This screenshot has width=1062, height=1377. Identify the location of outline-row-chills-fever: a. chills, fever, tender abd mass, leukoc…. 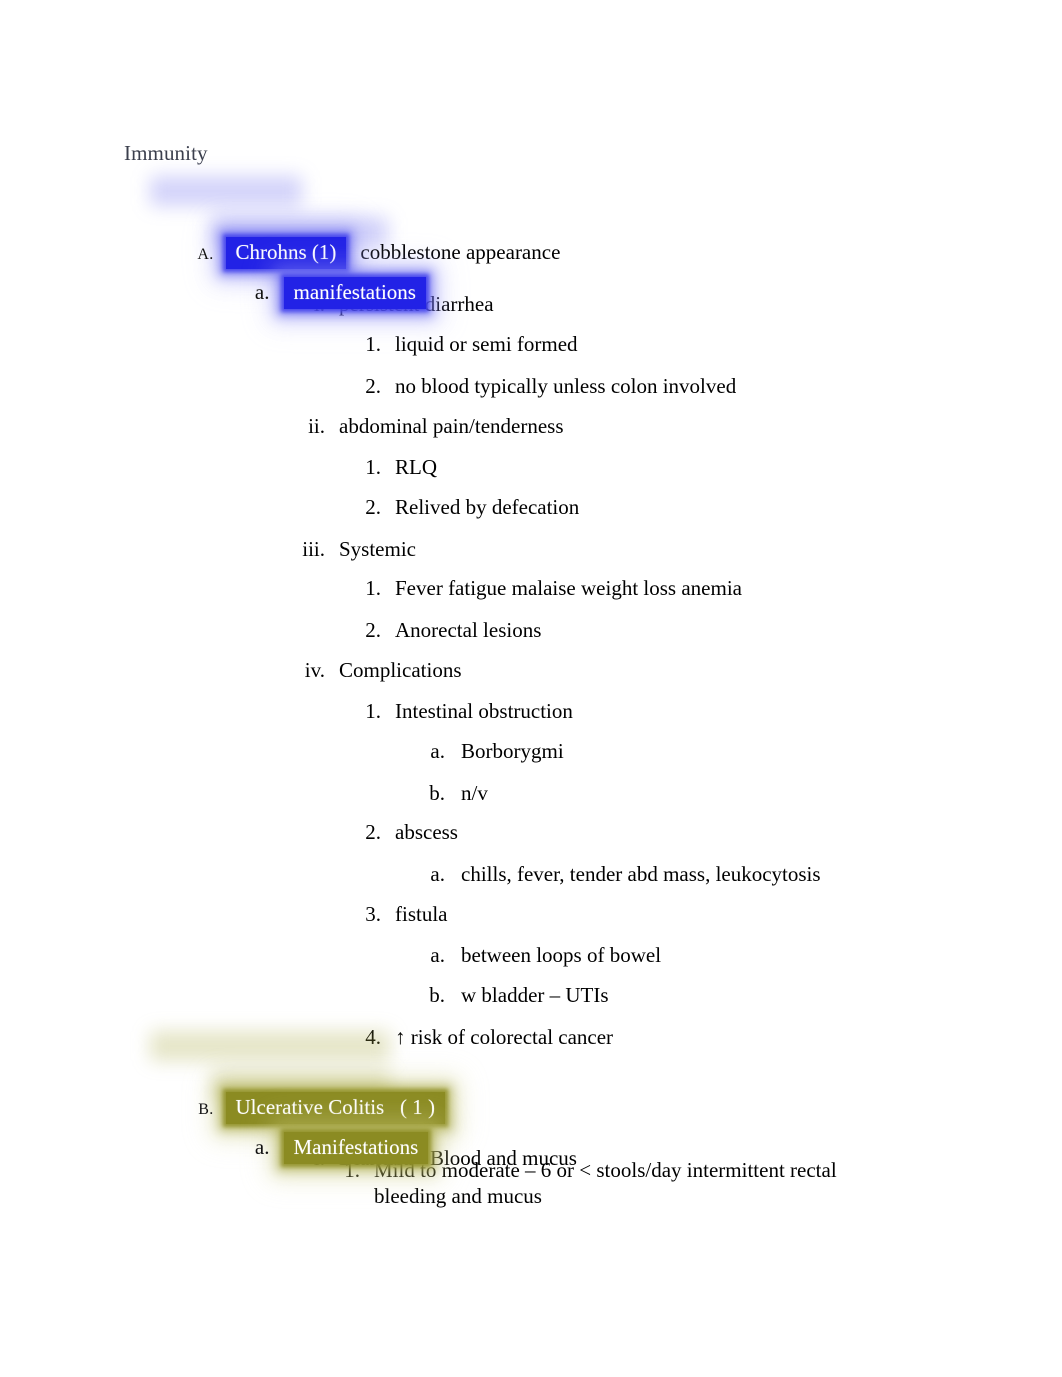
(612, 874).